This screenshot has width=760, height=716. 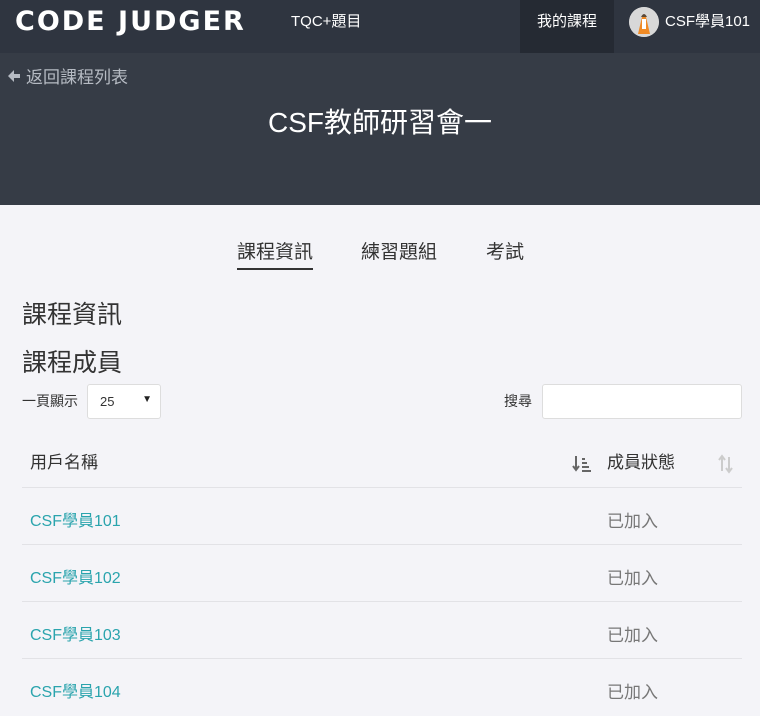 What do you see at coordinates (382, 630) in the screenshot?
I see `table-row: CSF學員103 已加入` at bounding box center [382, 630].